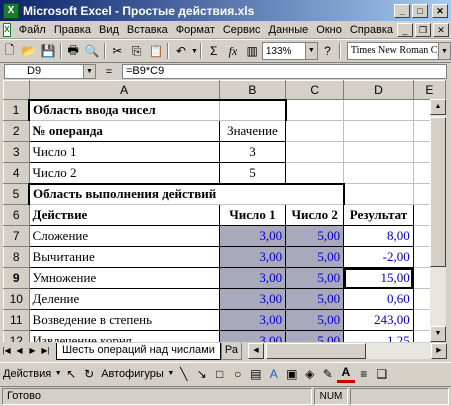  What do you see at coordinates (315, 152) in the screenshot?
I see `cell-c3` at bounding box center [315, 152].